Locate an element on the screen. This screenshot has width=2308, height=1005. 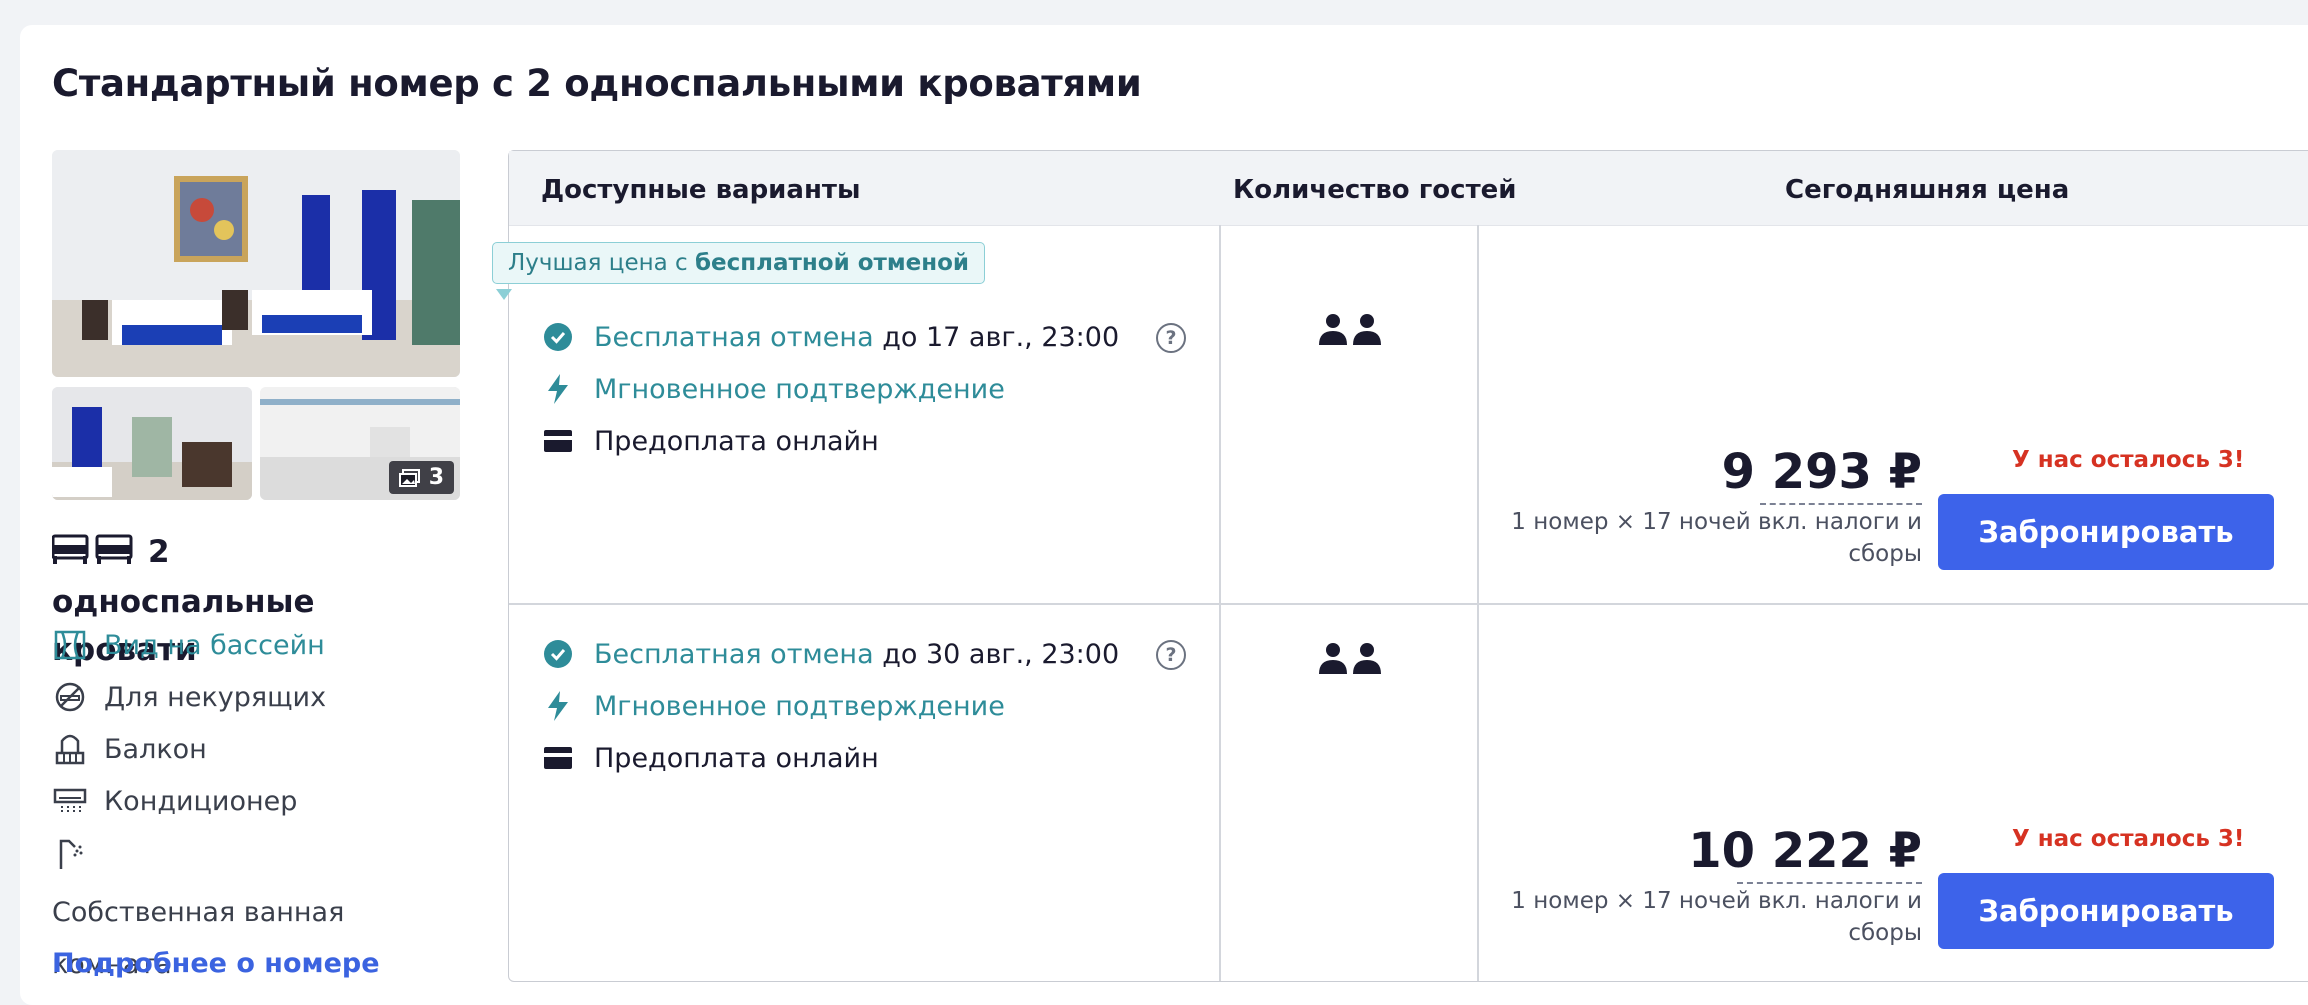
amenity-air-conditioning: Кондиционер is located at coordinates (174, 801).